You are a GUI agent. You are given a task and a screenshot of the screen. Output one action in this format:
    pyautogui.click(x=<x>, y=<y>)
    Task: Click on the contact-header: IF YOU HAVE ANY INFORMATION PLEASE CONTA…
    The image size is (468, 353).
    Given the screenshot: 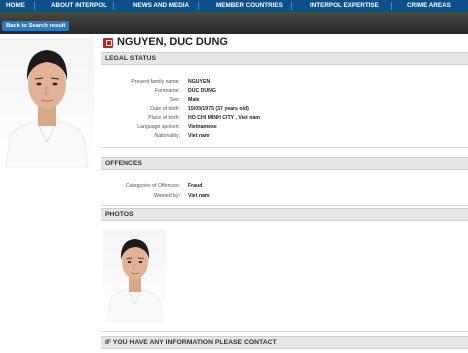 What is the action you would take?
    pyautogui.click(x=284, y=342)
    